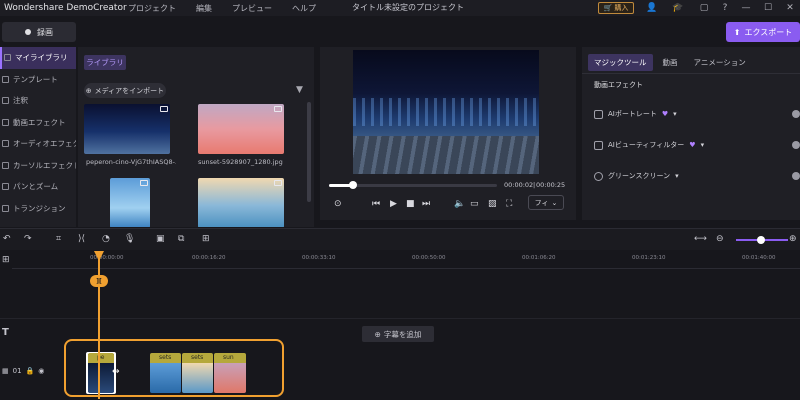  What do you see at coordinates (761, 240) in the screenshot?
I see `zoom-slider-handle` at bounding box center [761, 240].